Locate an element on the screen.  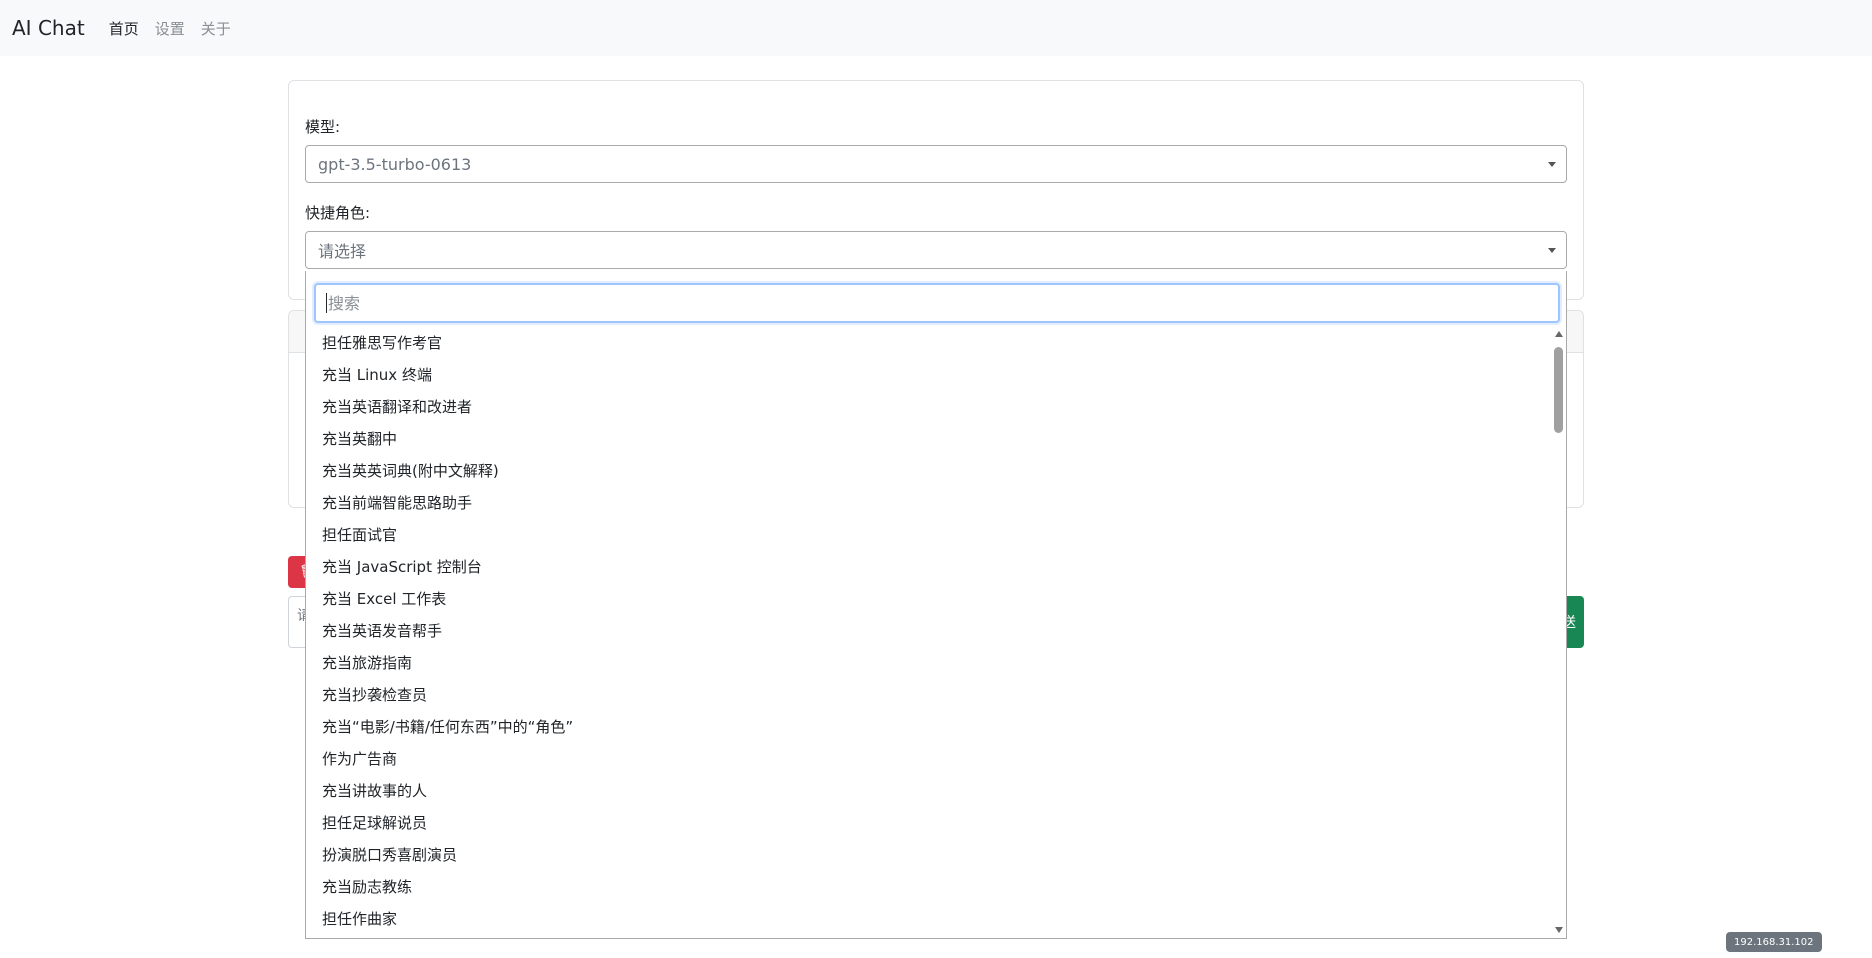
option-item: 充当 Excel 工作表 is located at coordinates (928, 599).